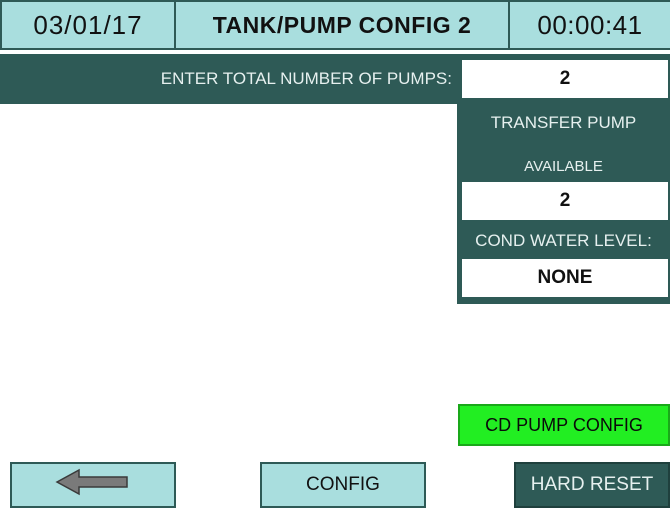  What do you see at coordinates (565, 278) in the screenshot?
I see `cond-water-level-input: NONE` at bounding box center [565, 278].